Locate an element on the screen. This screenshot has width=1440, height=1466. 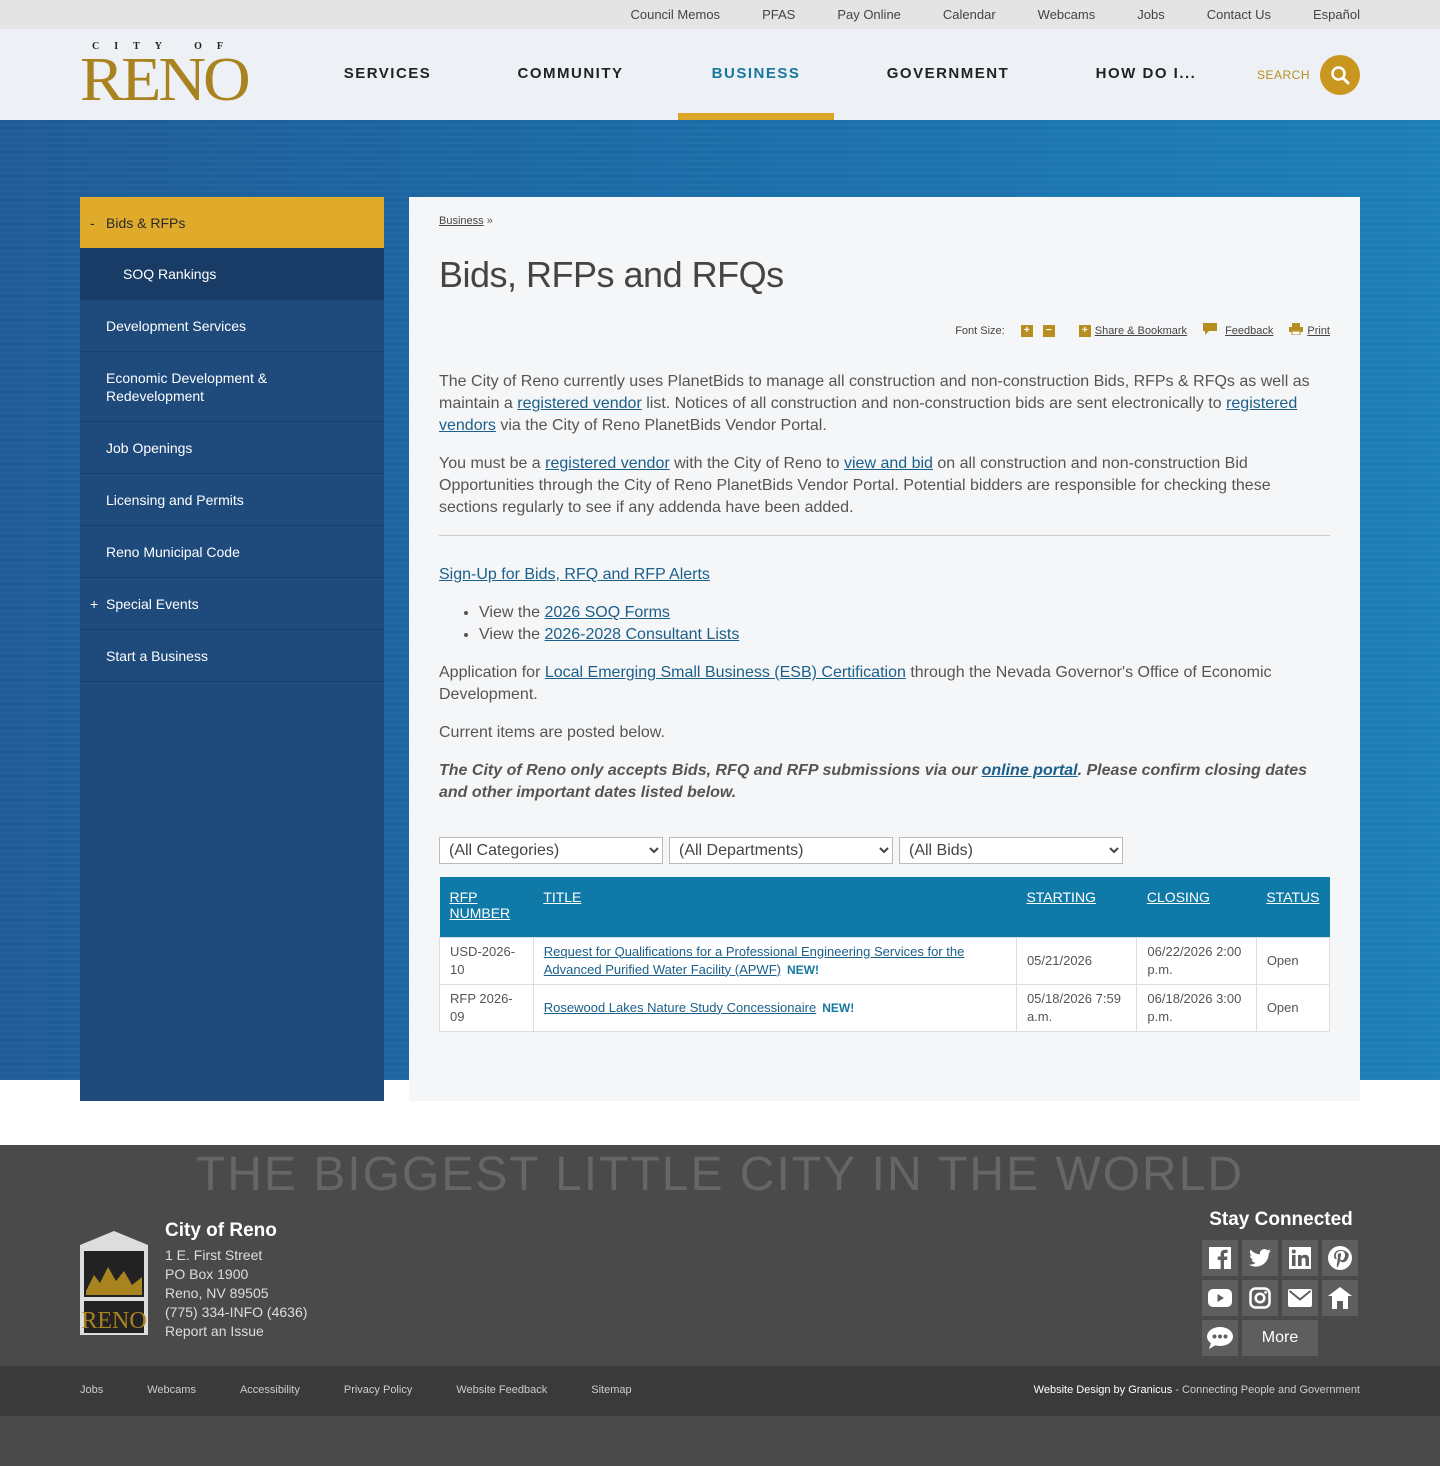
utility-link-espanol: Español is located at coordinates (1336, 14).